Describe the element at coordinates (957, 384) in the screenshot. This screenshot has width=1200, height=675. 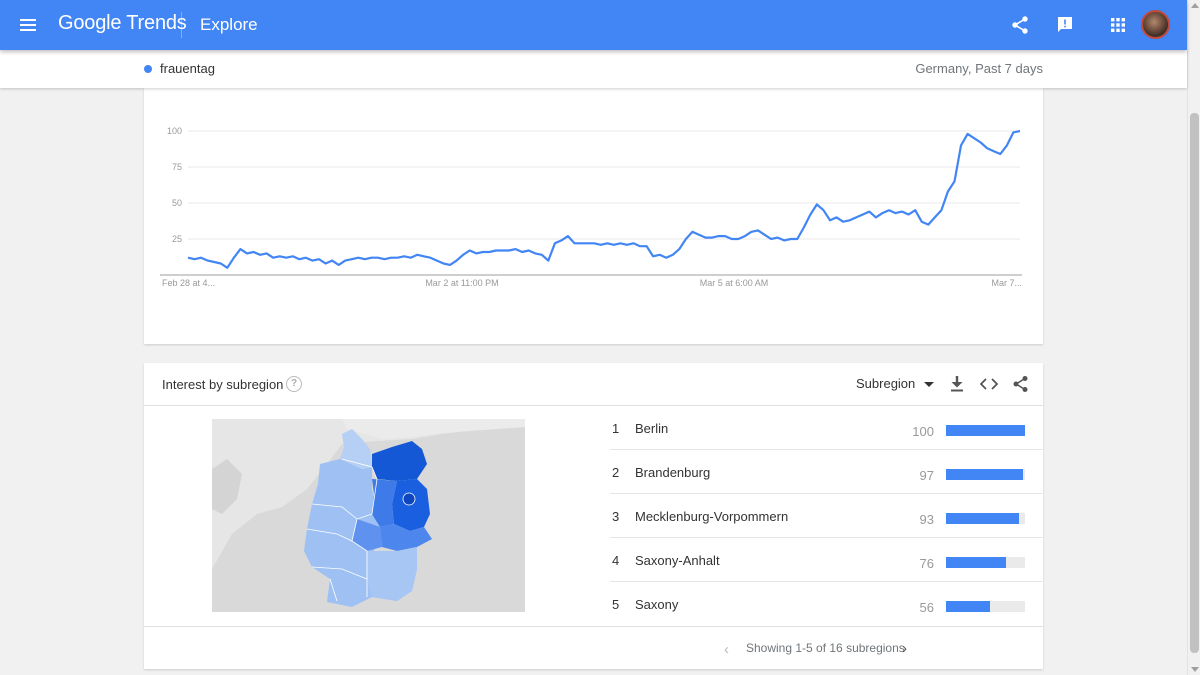
I see `download-icon` at that location.